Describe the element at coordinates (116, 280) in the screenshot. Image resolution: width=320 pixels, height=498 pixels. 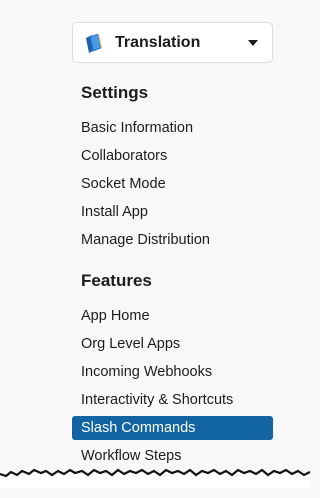
I see `features-section-title: Features` at that location.